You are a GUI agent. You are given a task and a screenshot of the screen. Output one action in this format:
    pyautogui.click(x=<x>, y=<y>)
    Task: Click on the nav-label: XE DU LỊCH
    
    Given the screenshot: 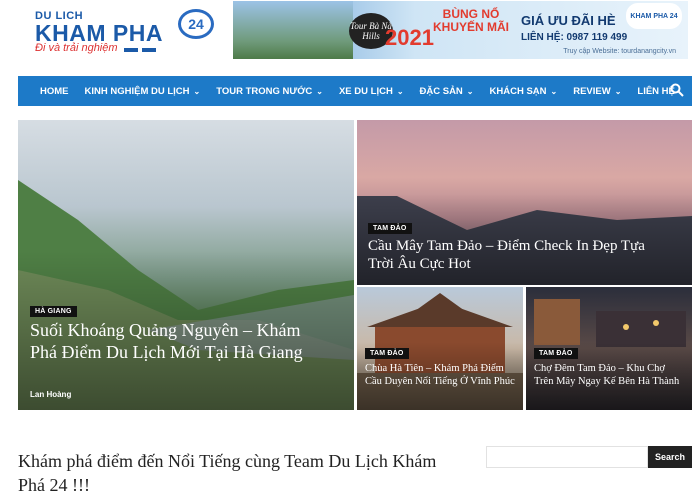 What is the action you would take?
    pyautogui.click(x=365, y=91)
    